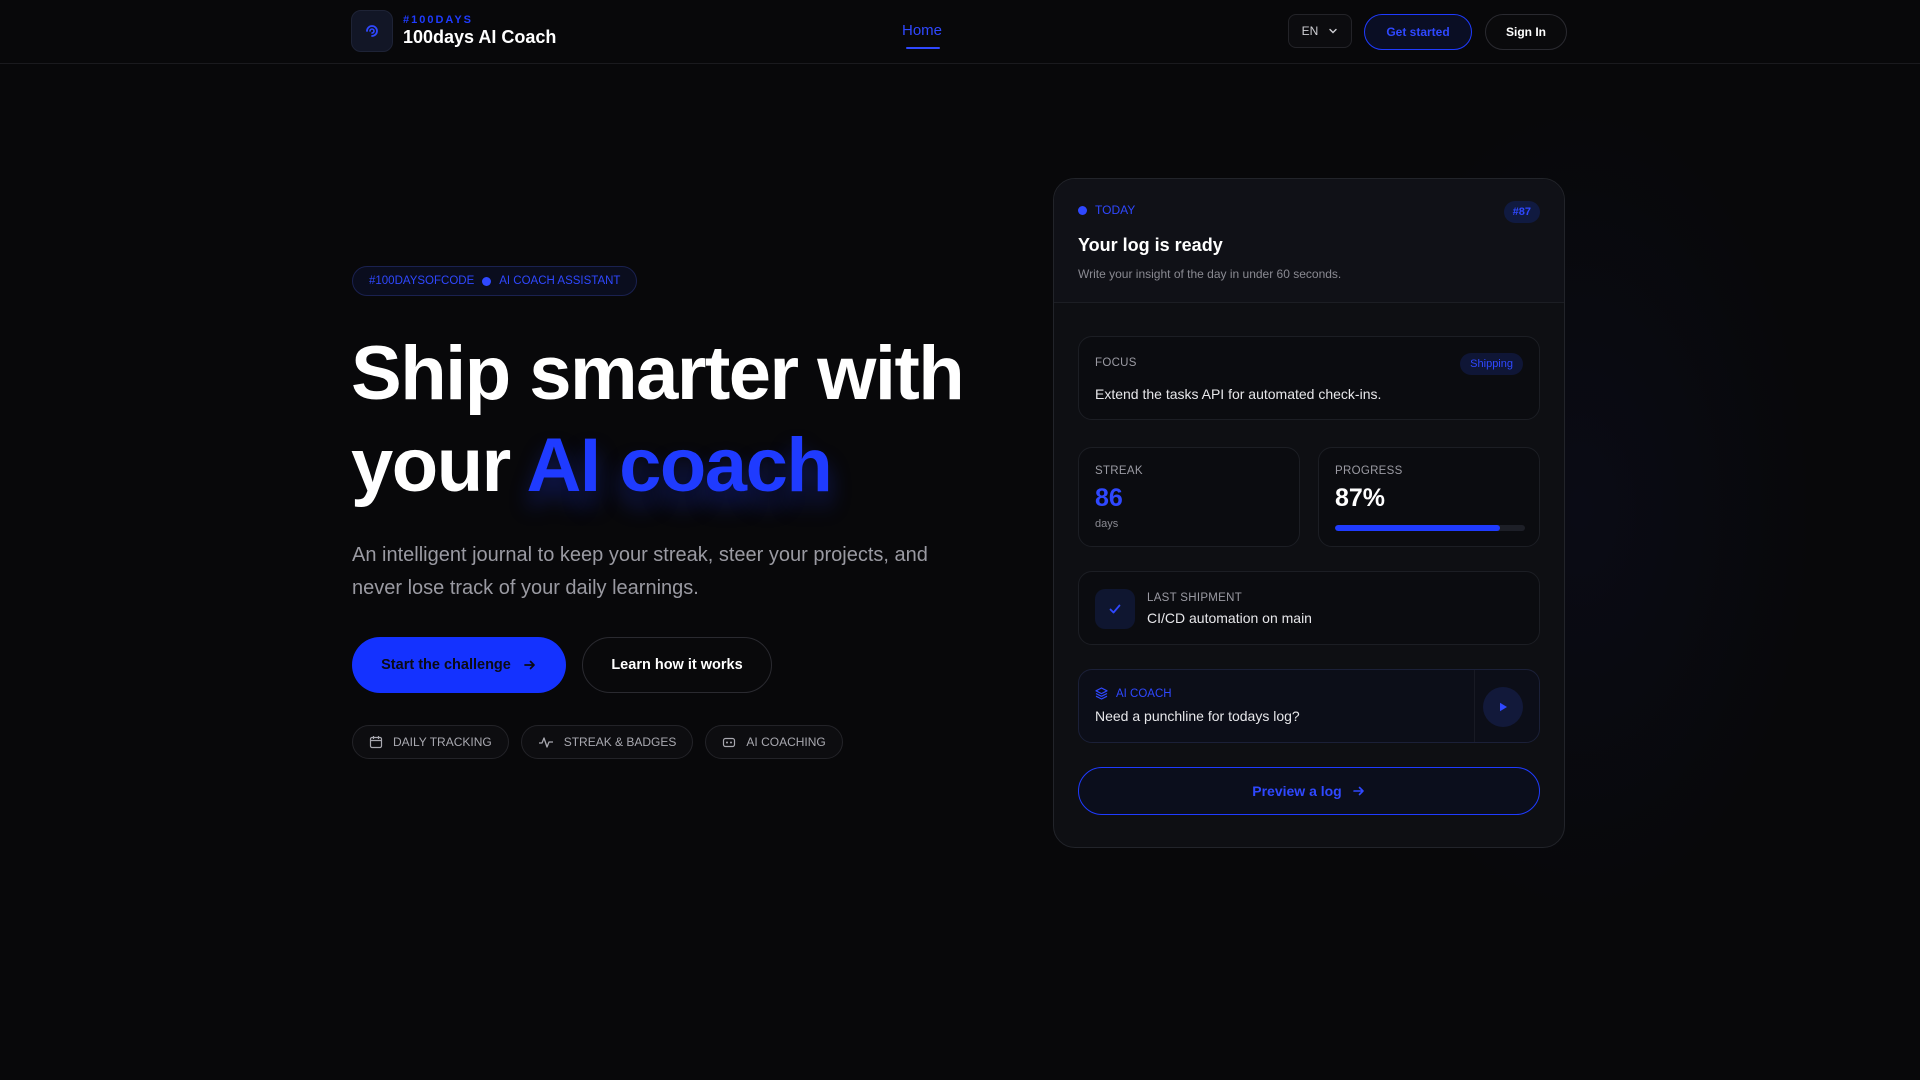 The image size is (1920, 1080). What do you see at coordinates (1115, 210) in the screenshot?
I see `today-label: TODAY` at bounding box center [1115, 210].